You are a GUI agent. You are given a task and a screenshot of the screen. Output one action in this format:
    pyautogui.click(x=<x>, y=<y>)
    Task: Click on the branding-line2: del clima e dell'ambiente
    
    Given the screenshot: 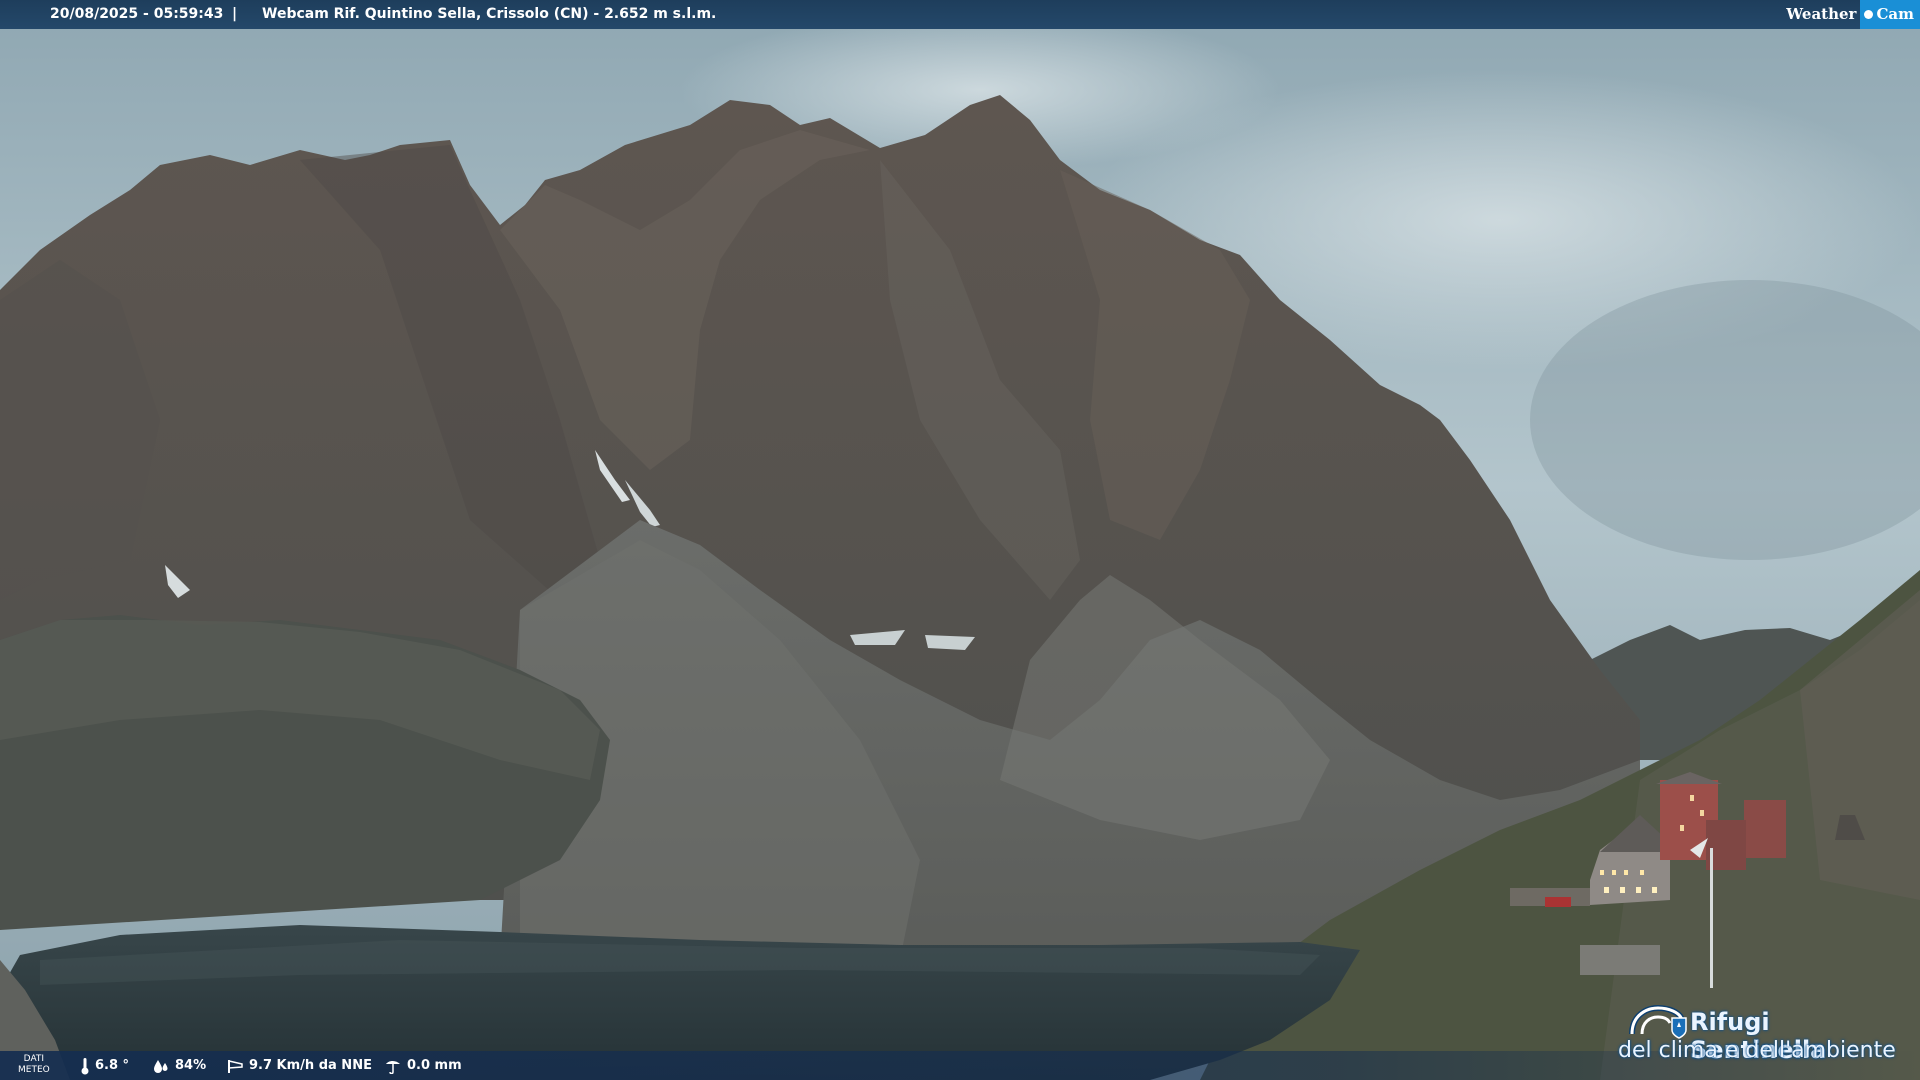 What is the action you would take?
    pyautogui.click(x=1757, y=1050)
    